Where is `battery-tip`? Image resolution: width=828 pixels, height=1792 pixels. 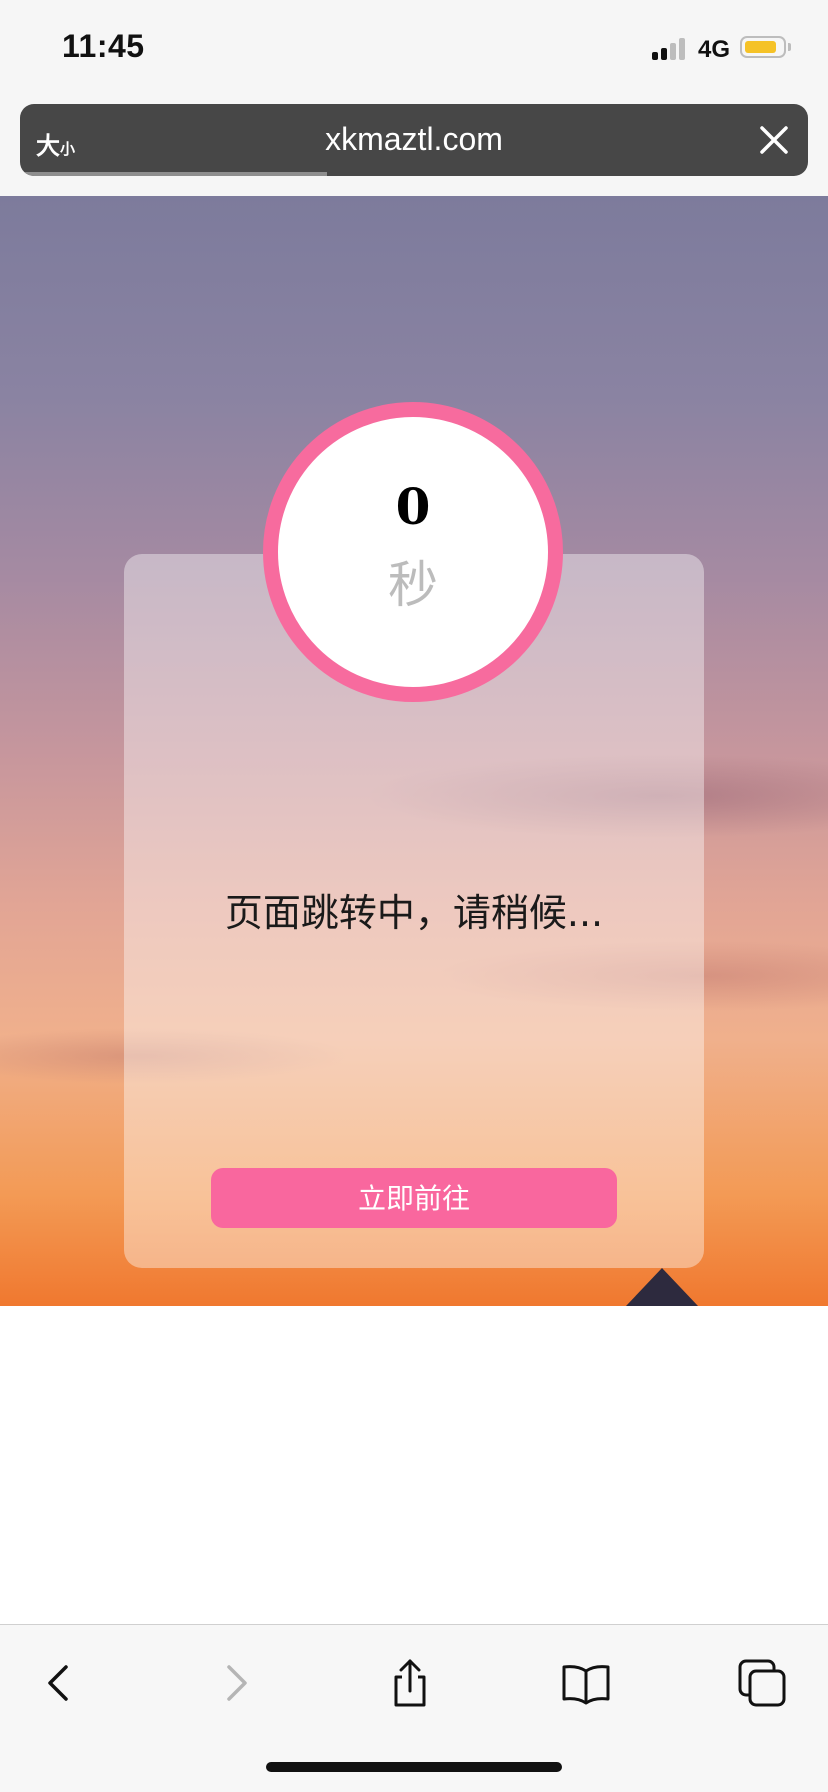
battery-tip is located at coordinates (789, 47).